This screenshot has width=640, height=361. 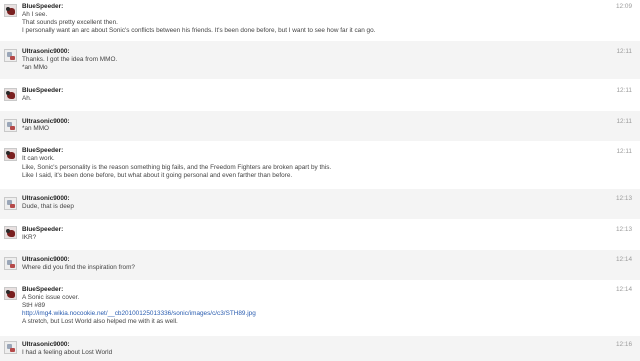 I want to click on message-timestamp: 12:09, so click(x=624, y=6).